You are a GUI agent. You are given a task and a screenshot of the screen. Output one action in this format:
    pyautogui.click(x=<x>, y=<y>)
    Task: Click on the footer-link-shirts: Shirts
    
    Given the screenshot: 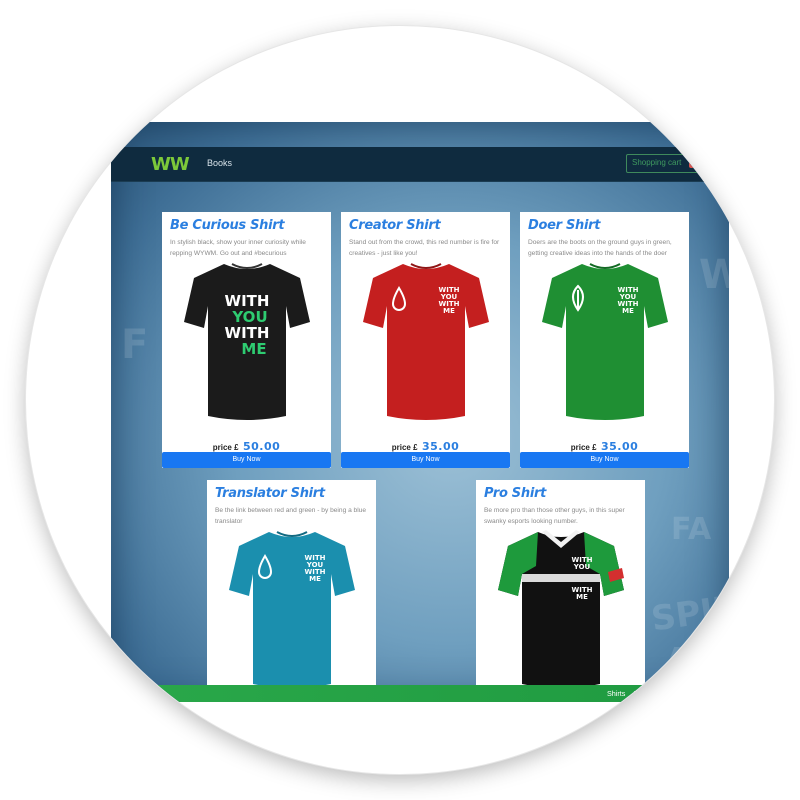 What is the action you would take?
    pyautogui.click(x=616, y=693)
    